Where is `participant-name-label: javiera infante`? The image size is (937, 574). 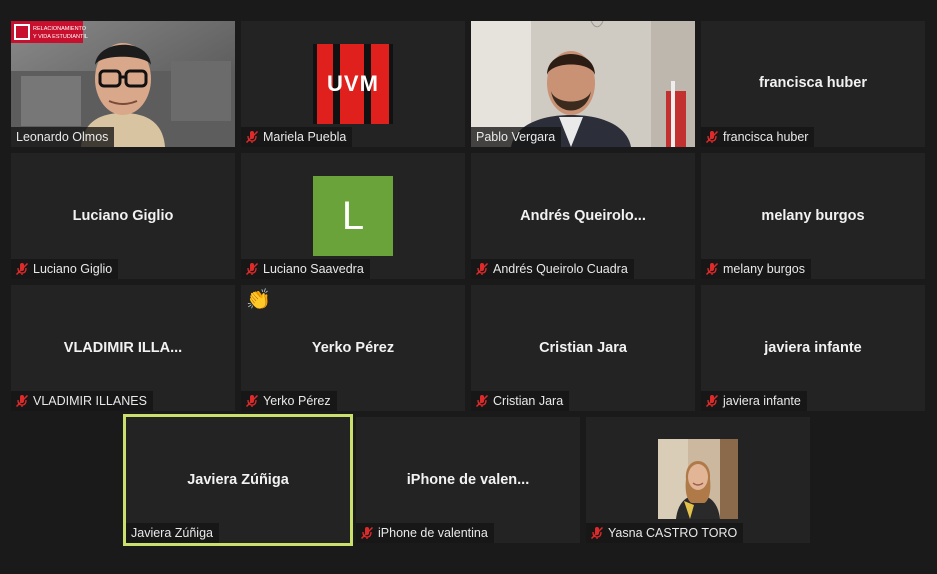 participant-name-label: javiera infante is located at coordinates (754, 401).